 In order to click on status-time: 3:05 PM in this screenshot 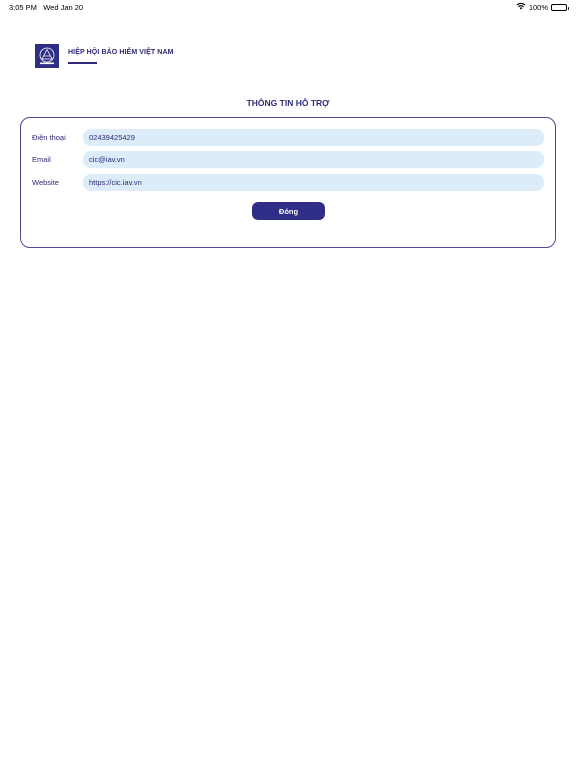, I will do `click(23, 7)`.